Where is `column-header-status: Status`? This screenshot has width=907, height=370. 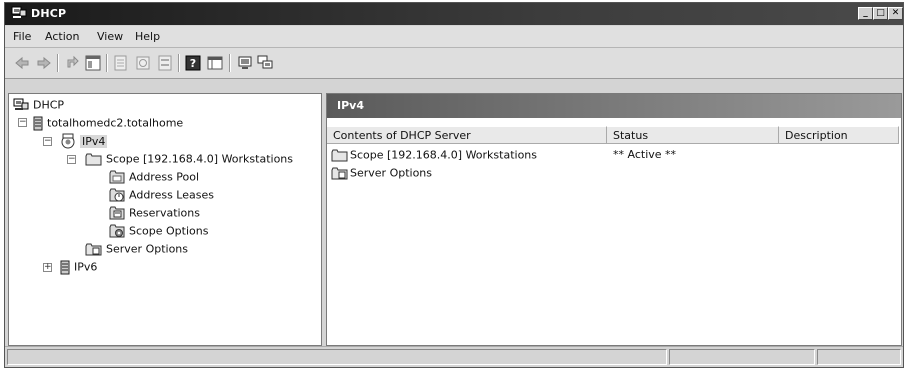
column-header-status: Status is located at coordinates (693, 135).